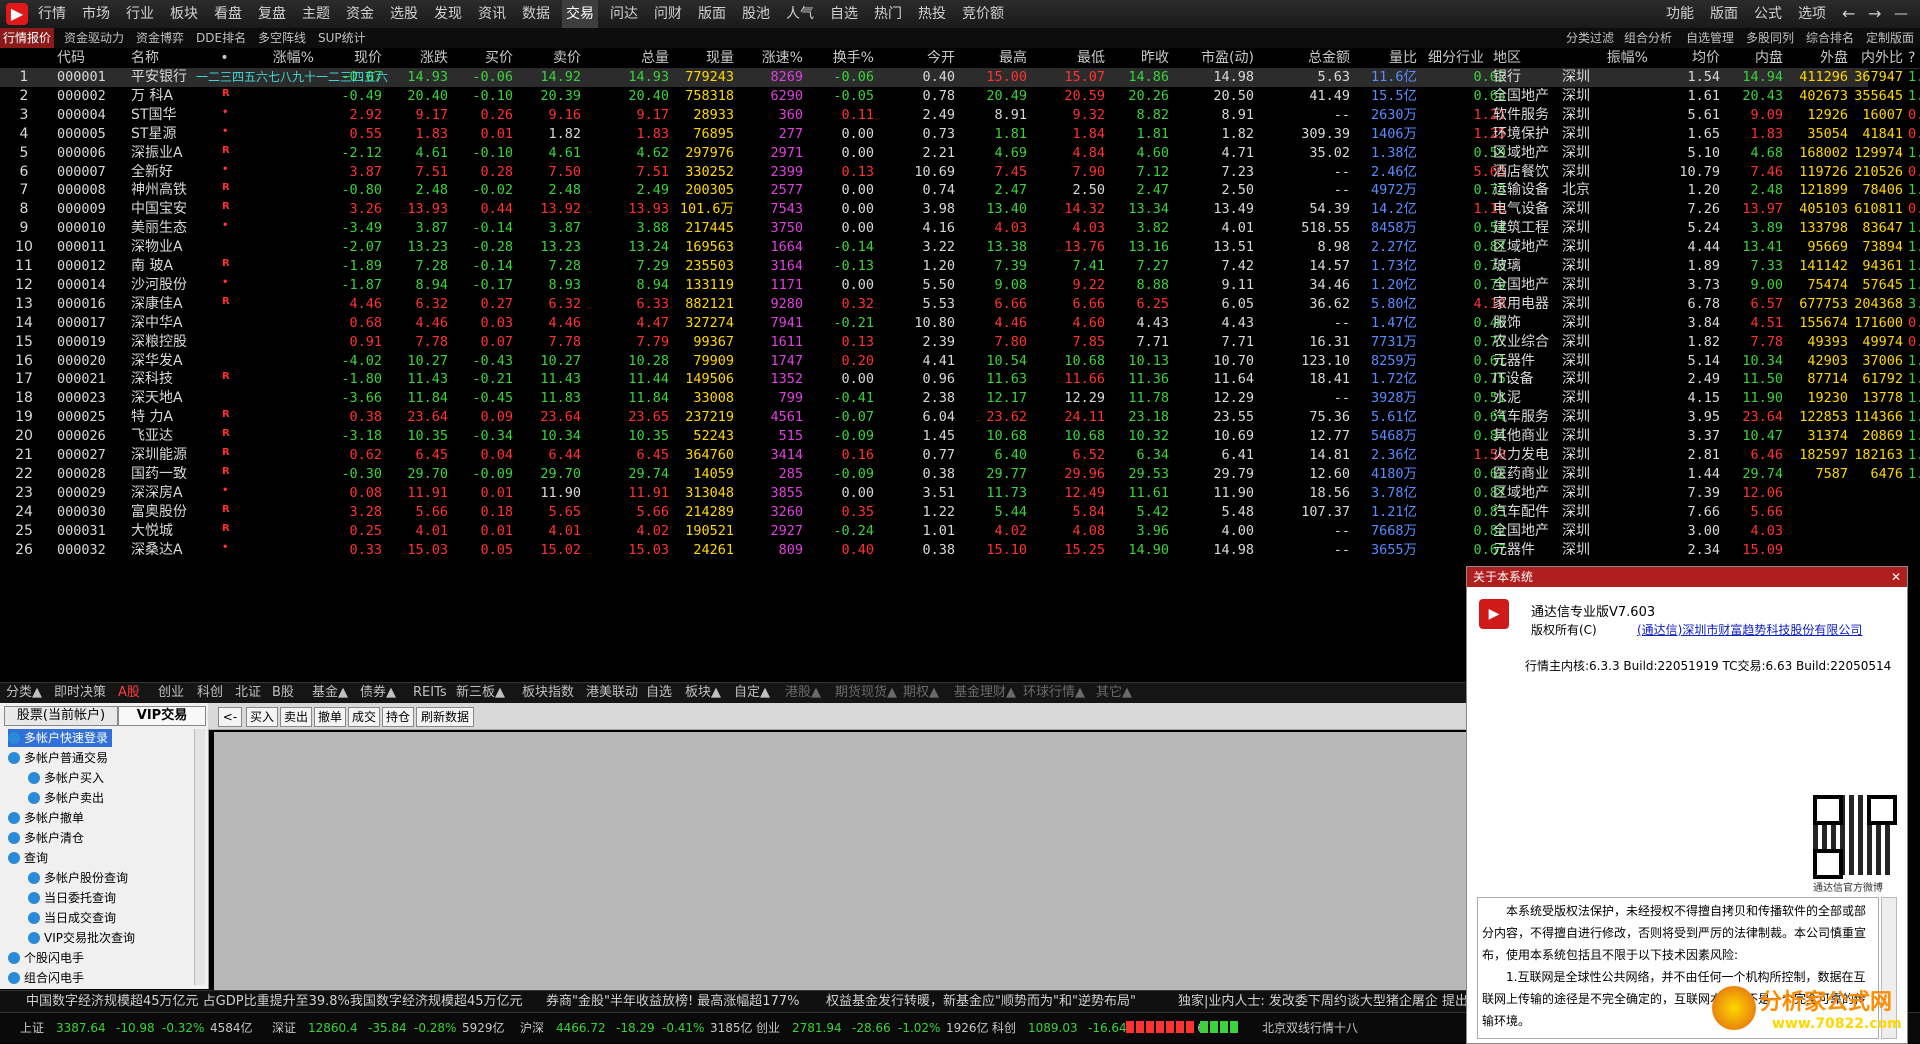  I want to click on menu-item: 板块, so click(184, 14).